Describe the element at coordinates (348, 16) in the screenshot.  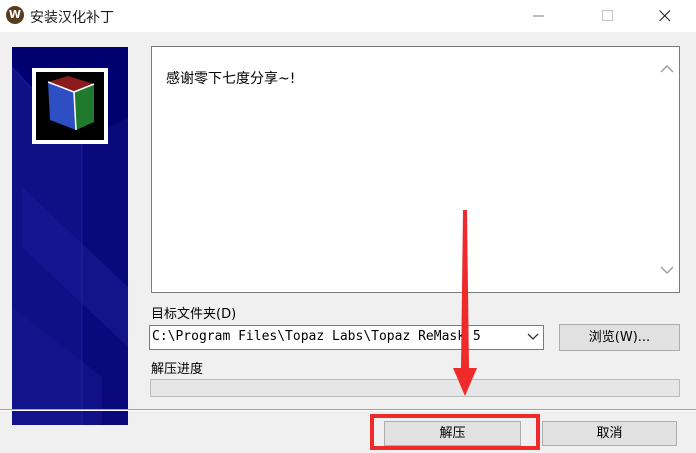
I see `title-bar: W 安装汉化补丁` at that location.